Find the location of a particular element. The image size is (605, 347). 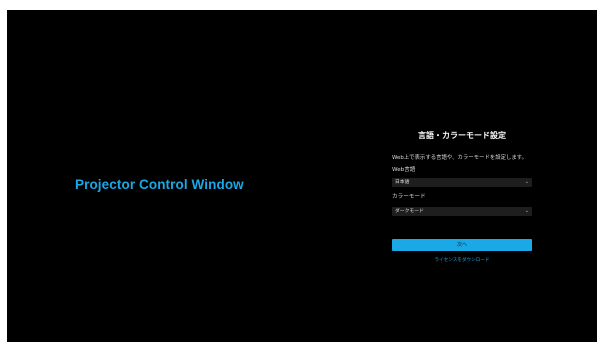

color-mode-select: ダークモード ⌄ is located at coordinates (462, 211).